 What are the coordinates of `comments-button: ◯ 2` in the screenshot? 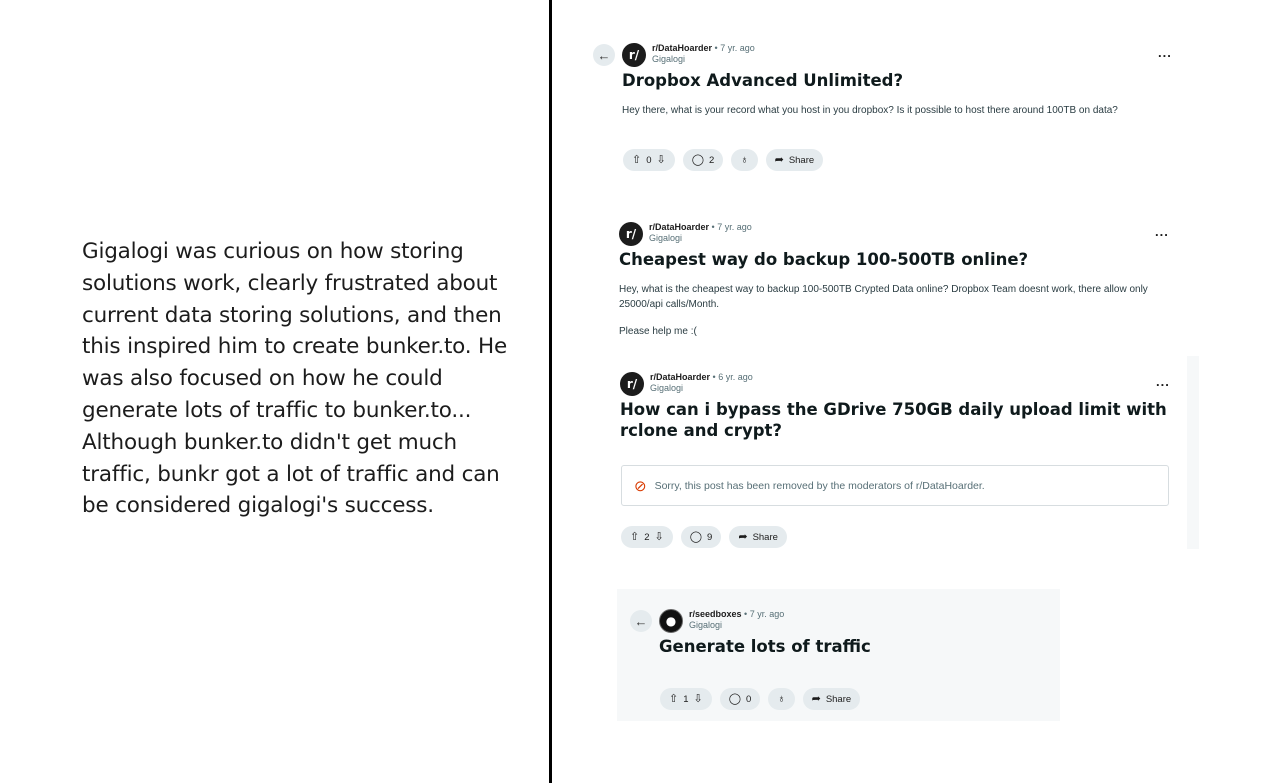 It's located at (703, 160).